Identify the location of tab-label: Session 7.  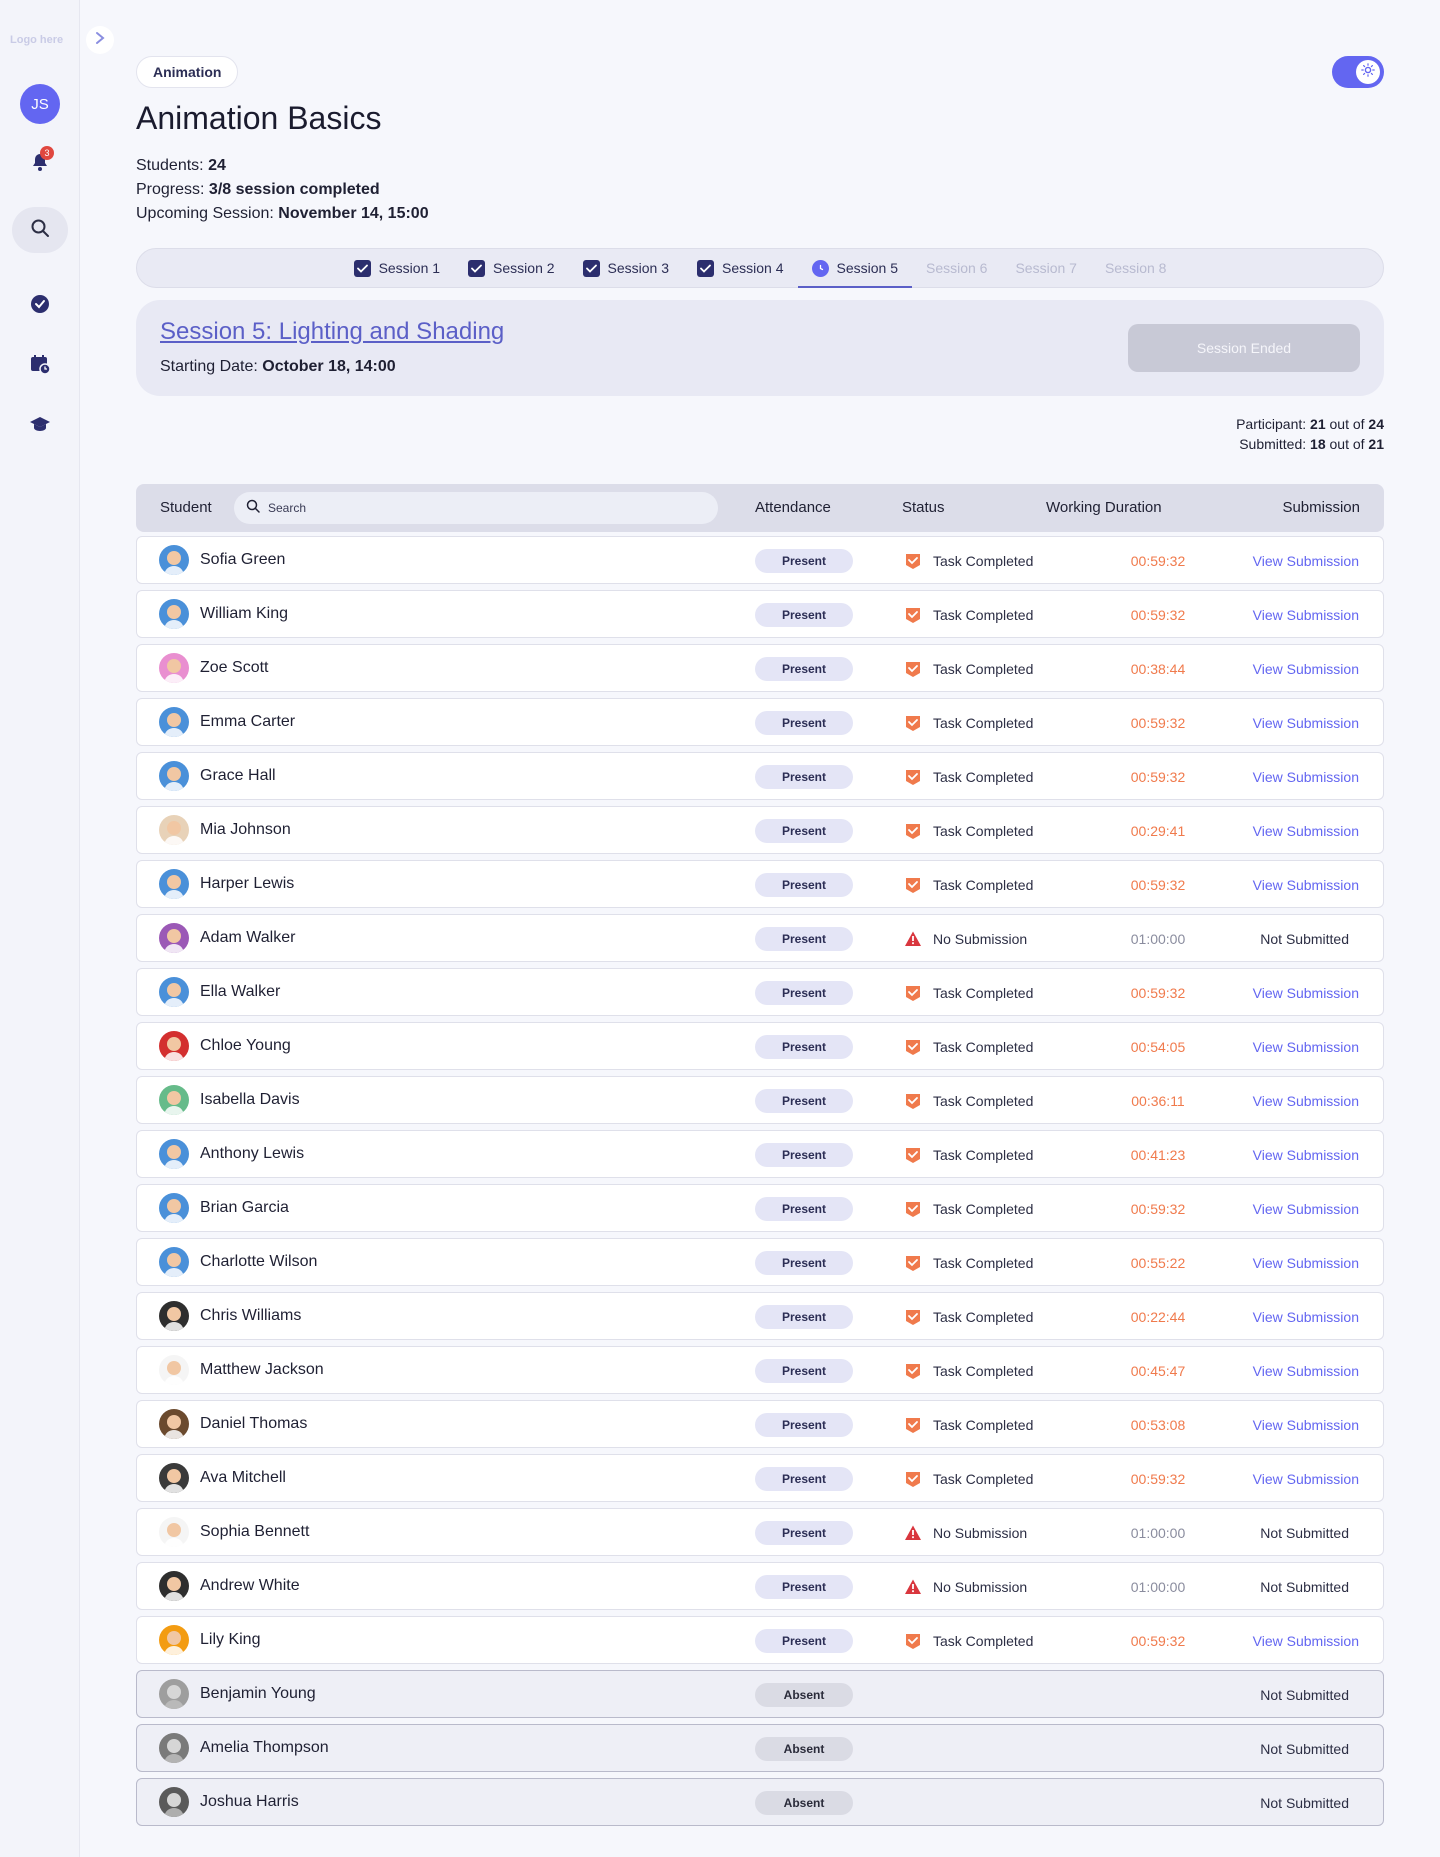
(1046, 268).